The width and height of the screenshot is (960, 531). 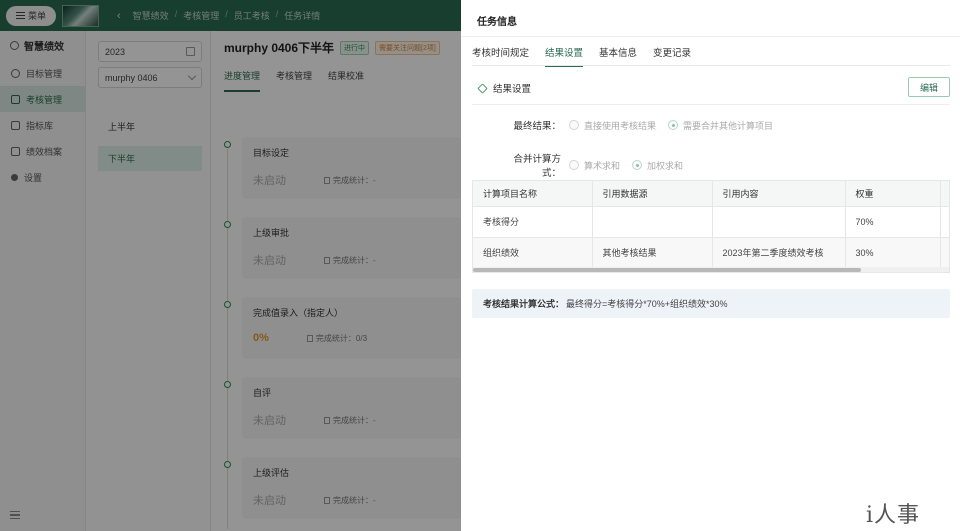 What do you see at coordinates (893, 194) in the screenshot?
I see `column-header: 权重` at bounding box center [893, 194].